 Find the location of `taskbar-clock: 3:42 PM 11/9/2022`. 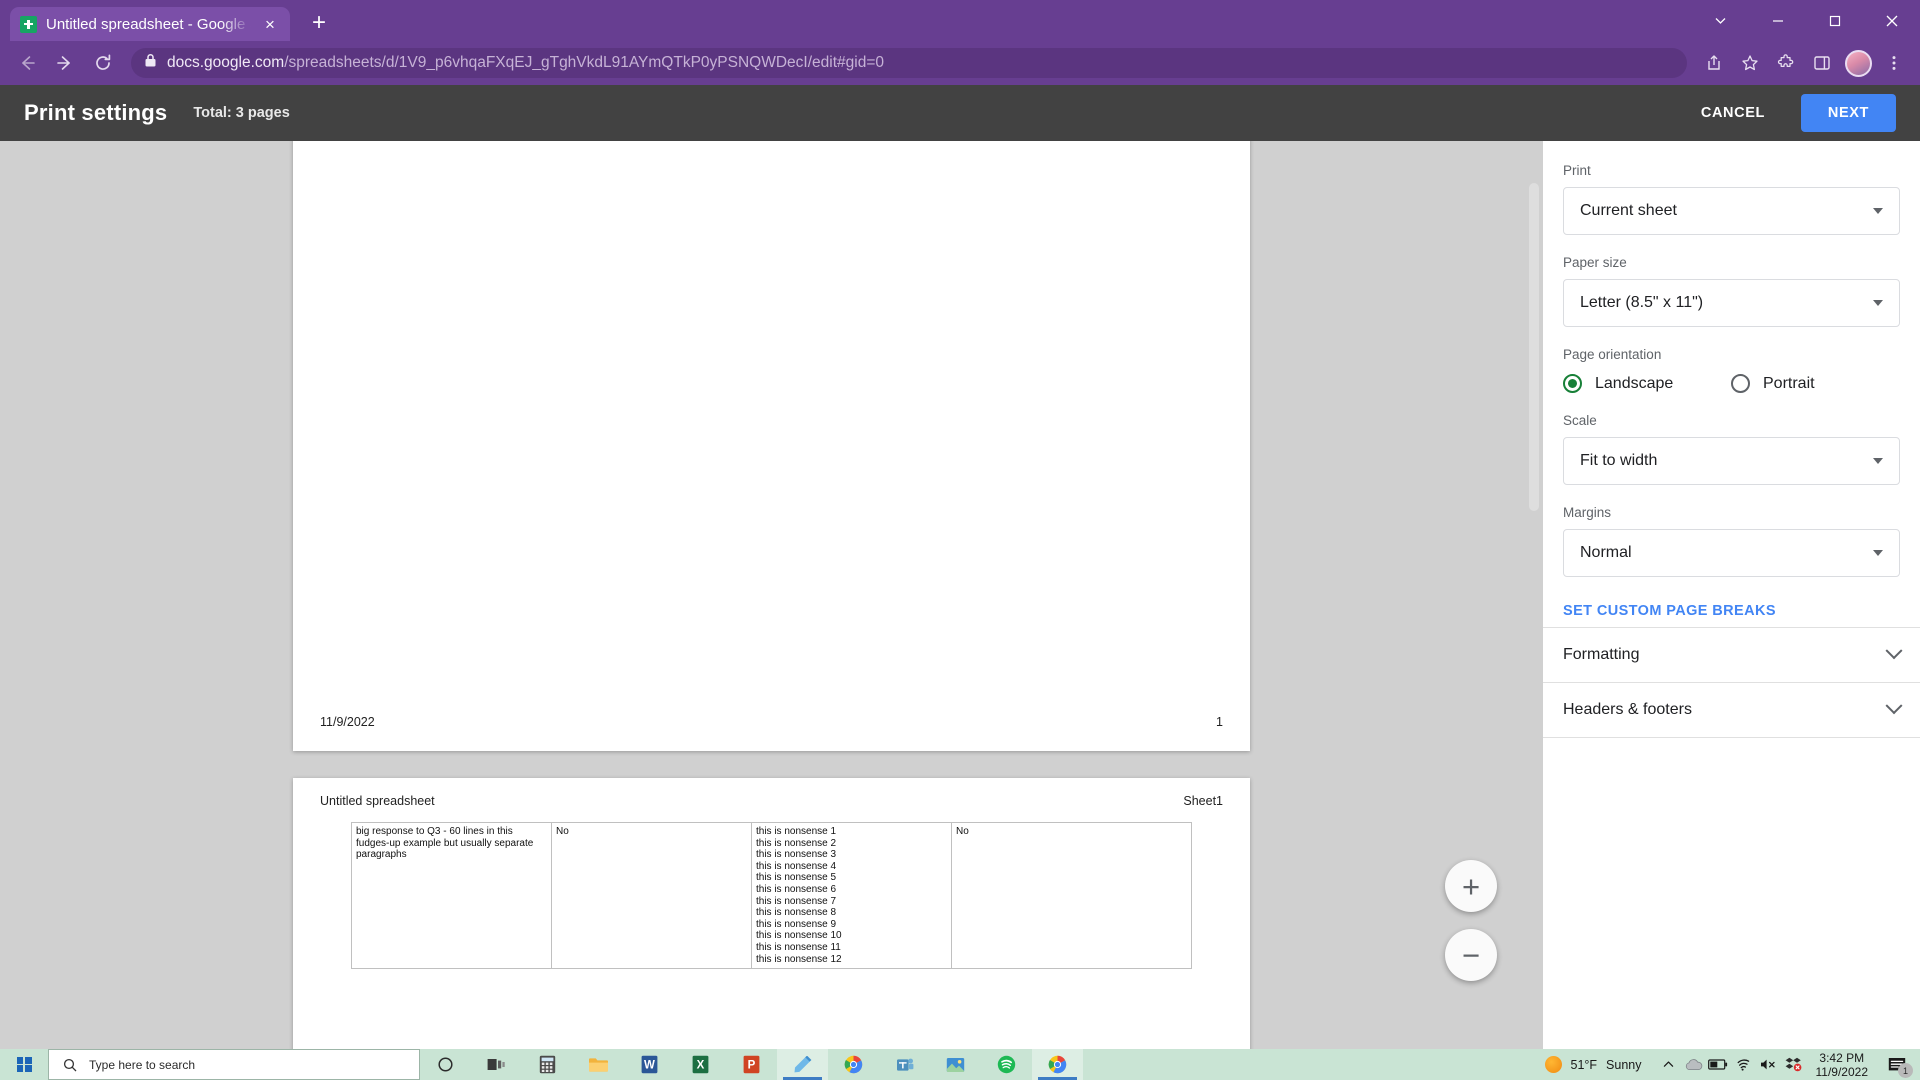

taskbar-clock: 3:42 PM 11/9/2022 is located at coordinates (1843, 1065).